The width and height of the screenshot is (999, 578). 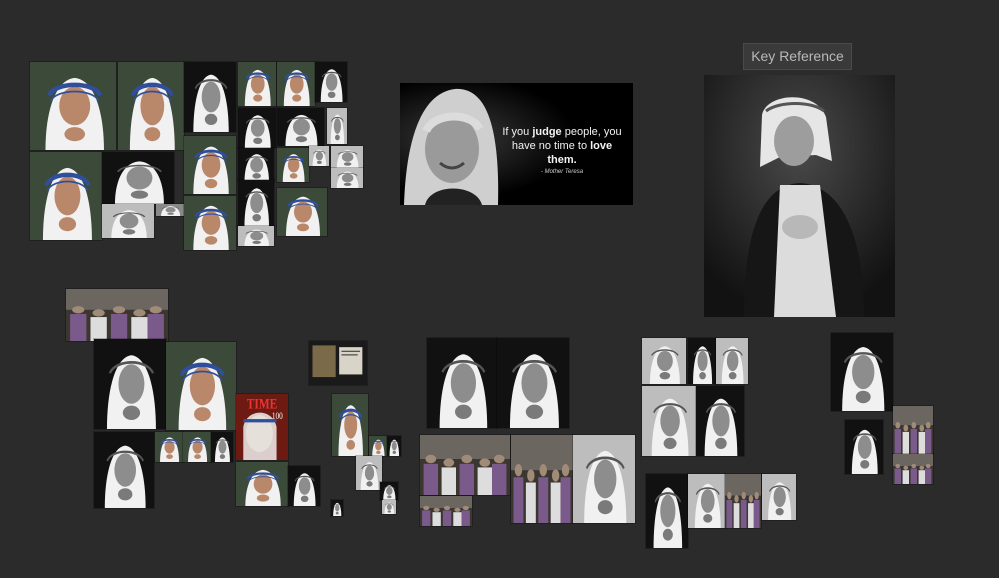 What do you see at coordinates (262, 427) in the screenshot?
I see `reference-photo-thumbnail: TIME 100` at bounding box center [262, 427].